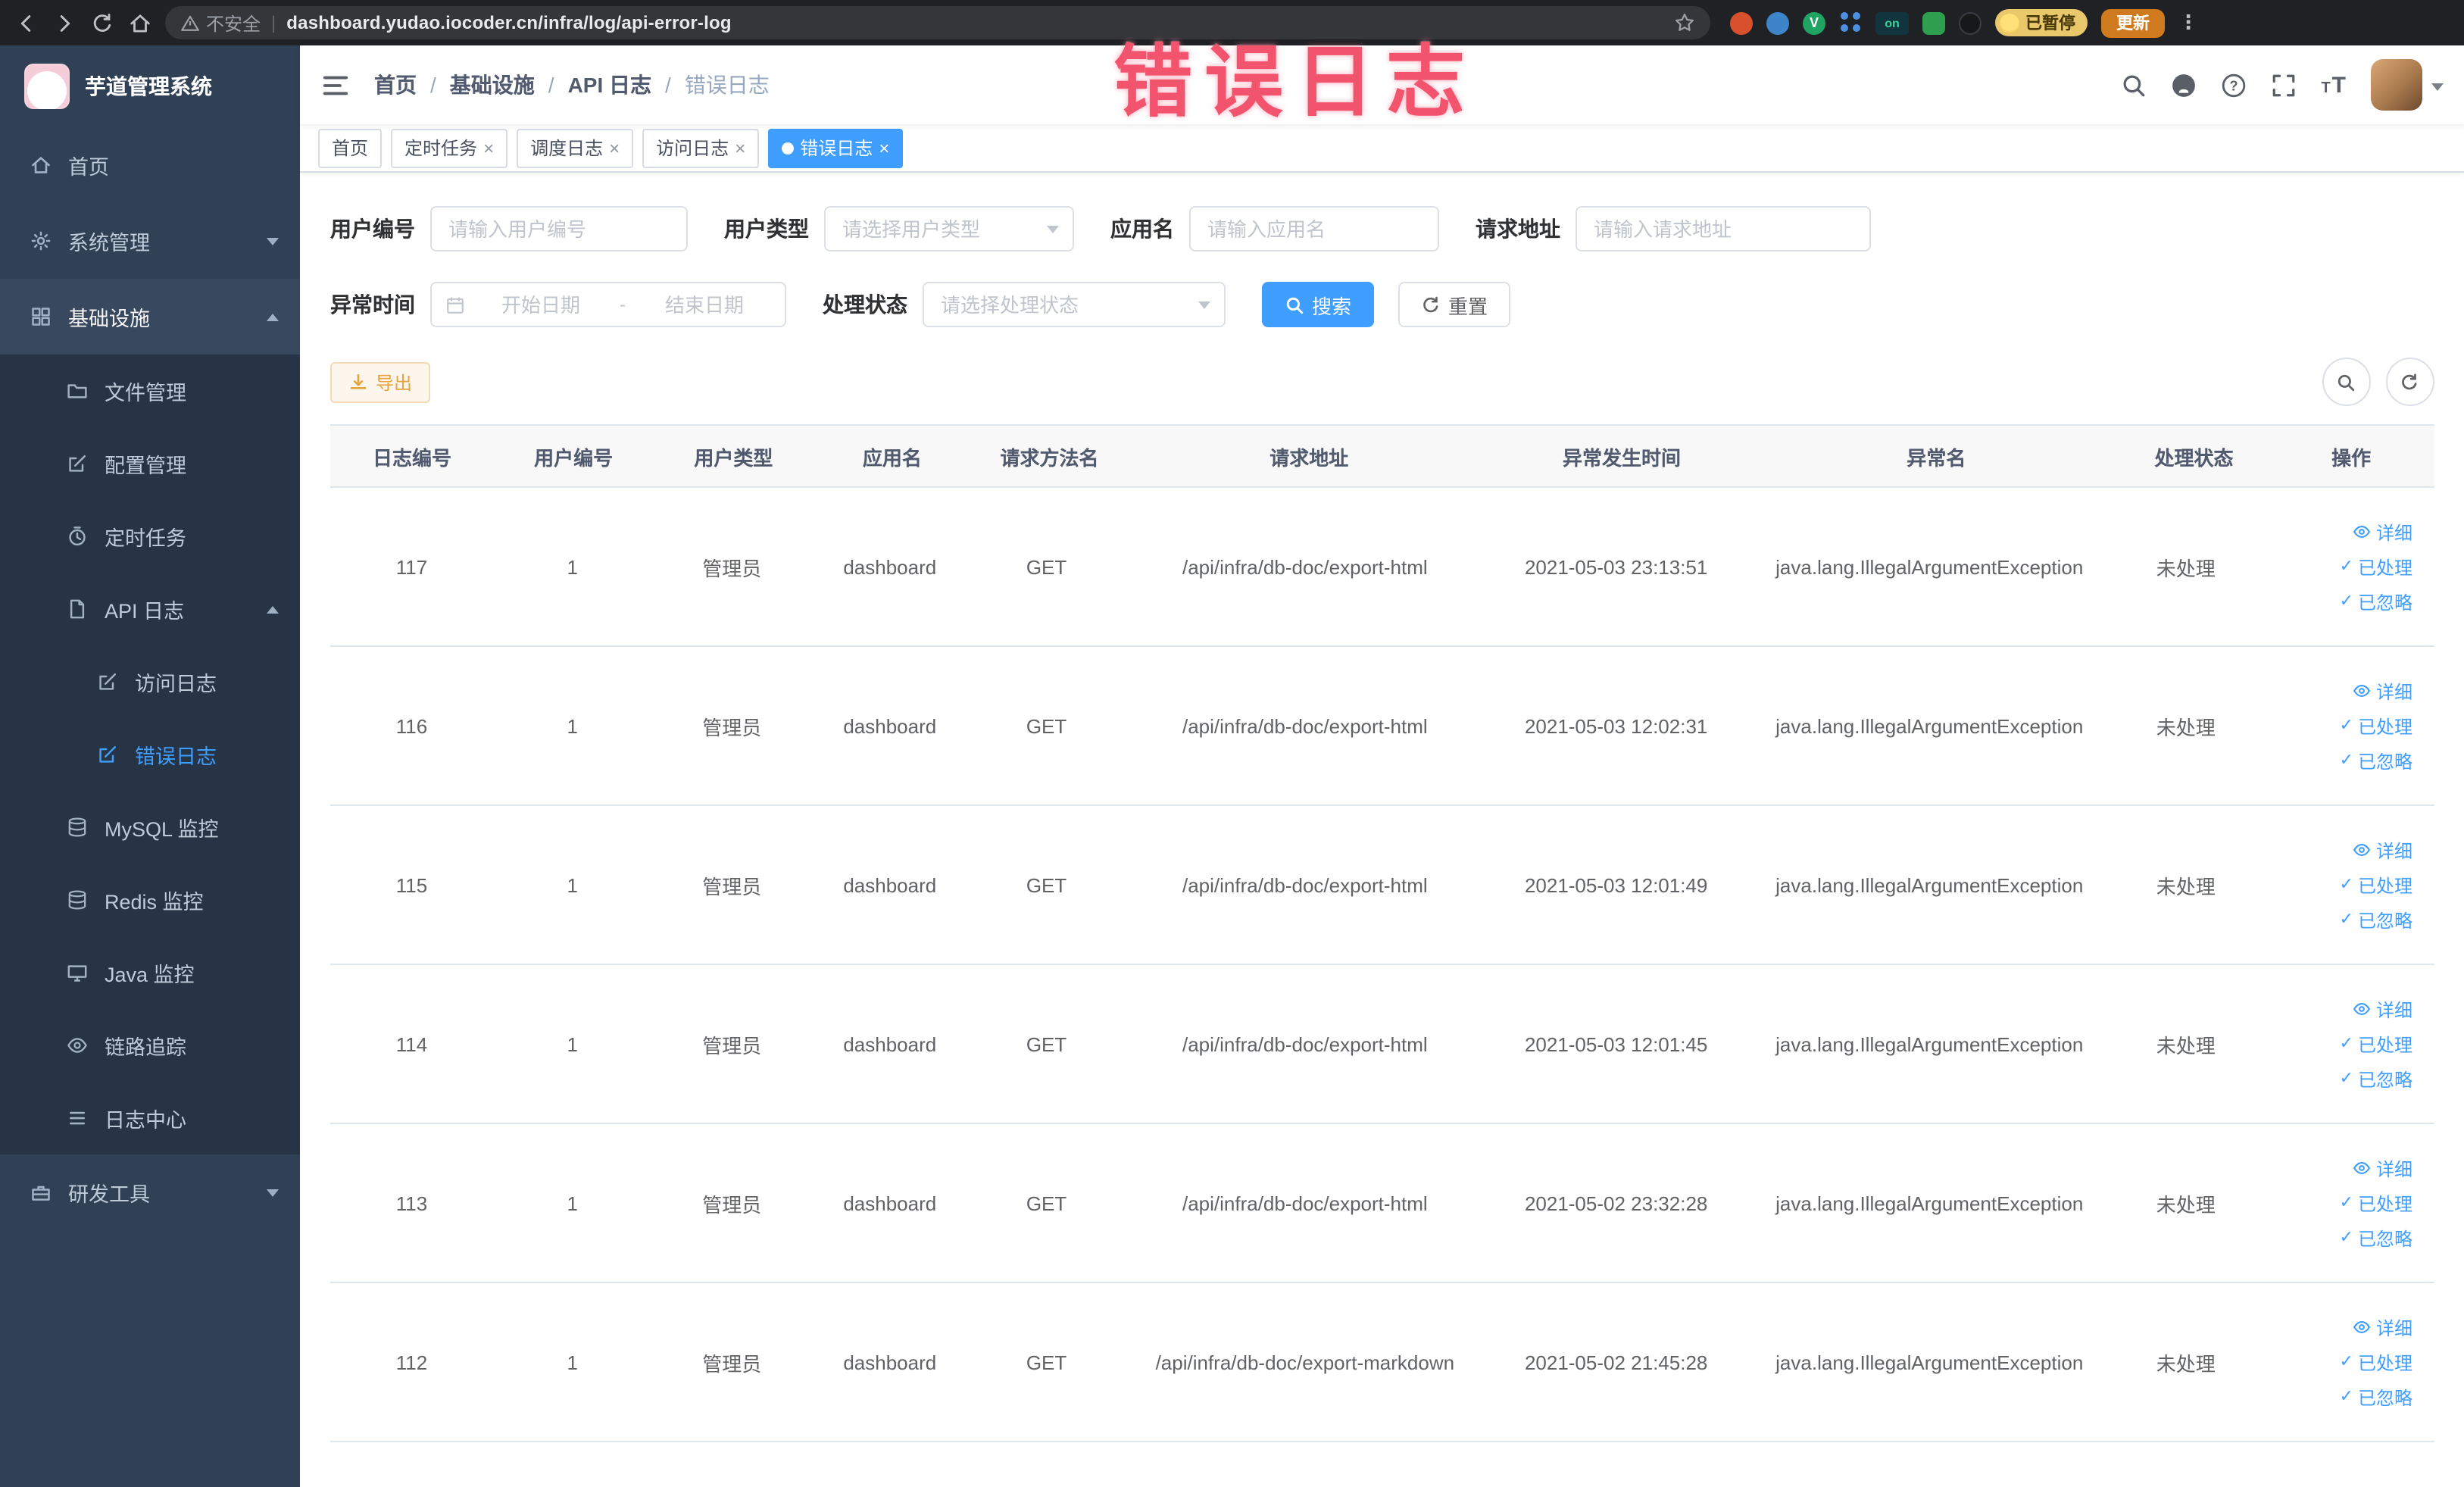  What do you see at coordinates (350, 147) in the screenshot?
I see `tag-home: 首页` at bounding box center [350, 147].